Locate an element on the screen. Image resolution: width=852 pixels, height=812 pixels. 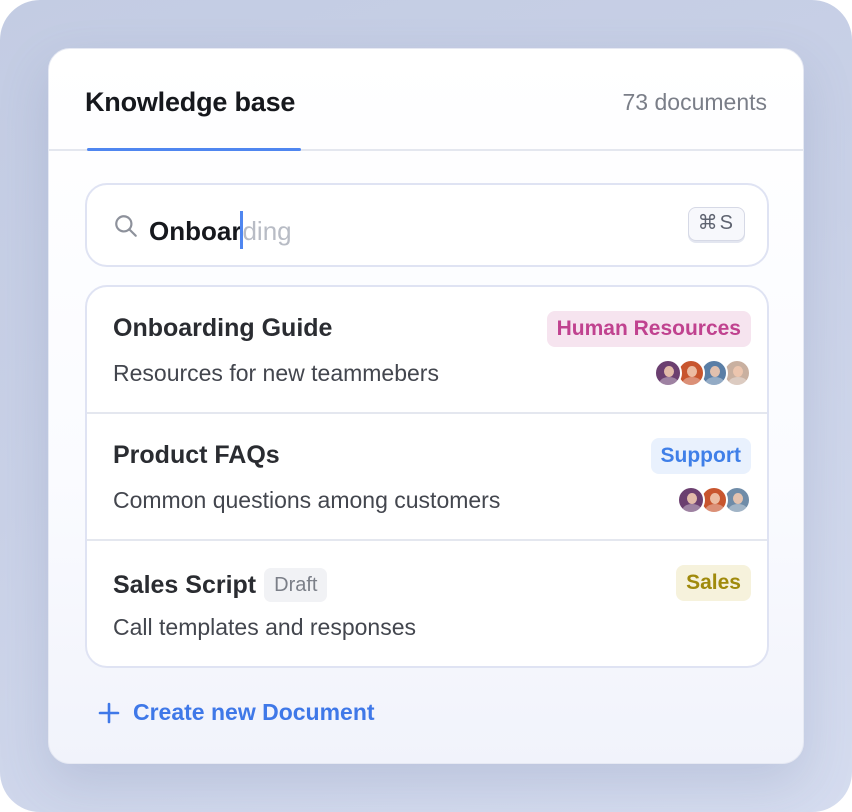
search-icon is located at coordinates (126, 226).